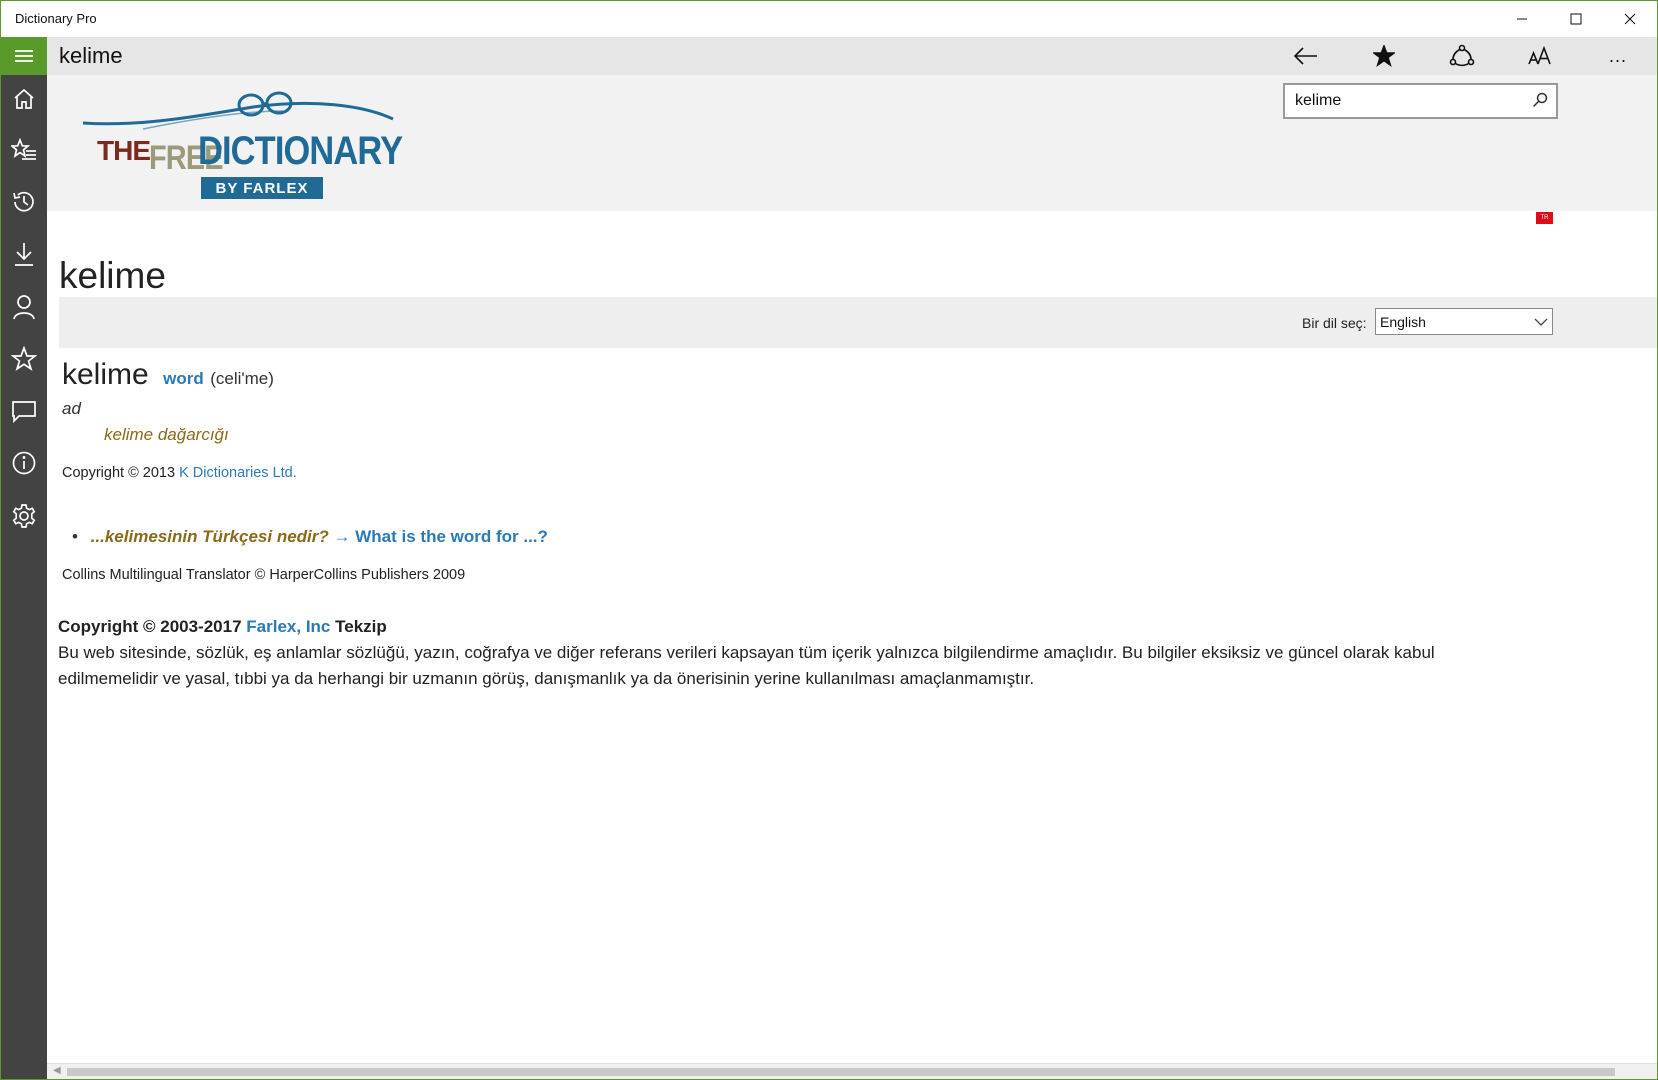  I want to click on language-select: English, so click(1464, 321).